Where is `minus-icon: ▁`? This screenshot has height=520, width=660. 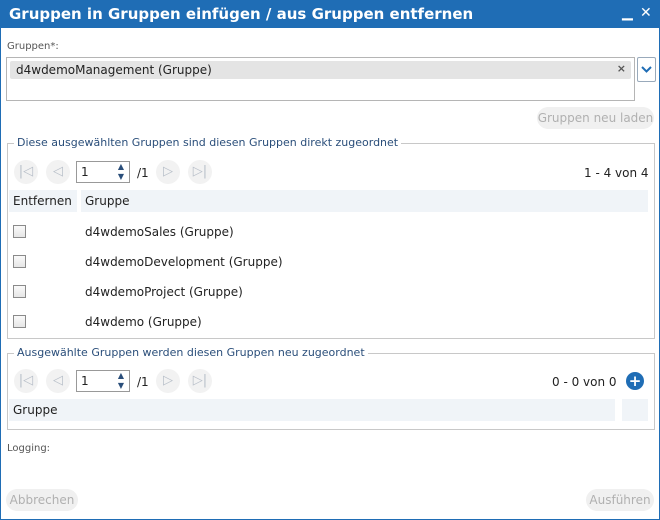 minus-icon: ▁ is located at coordinates (627, 13).